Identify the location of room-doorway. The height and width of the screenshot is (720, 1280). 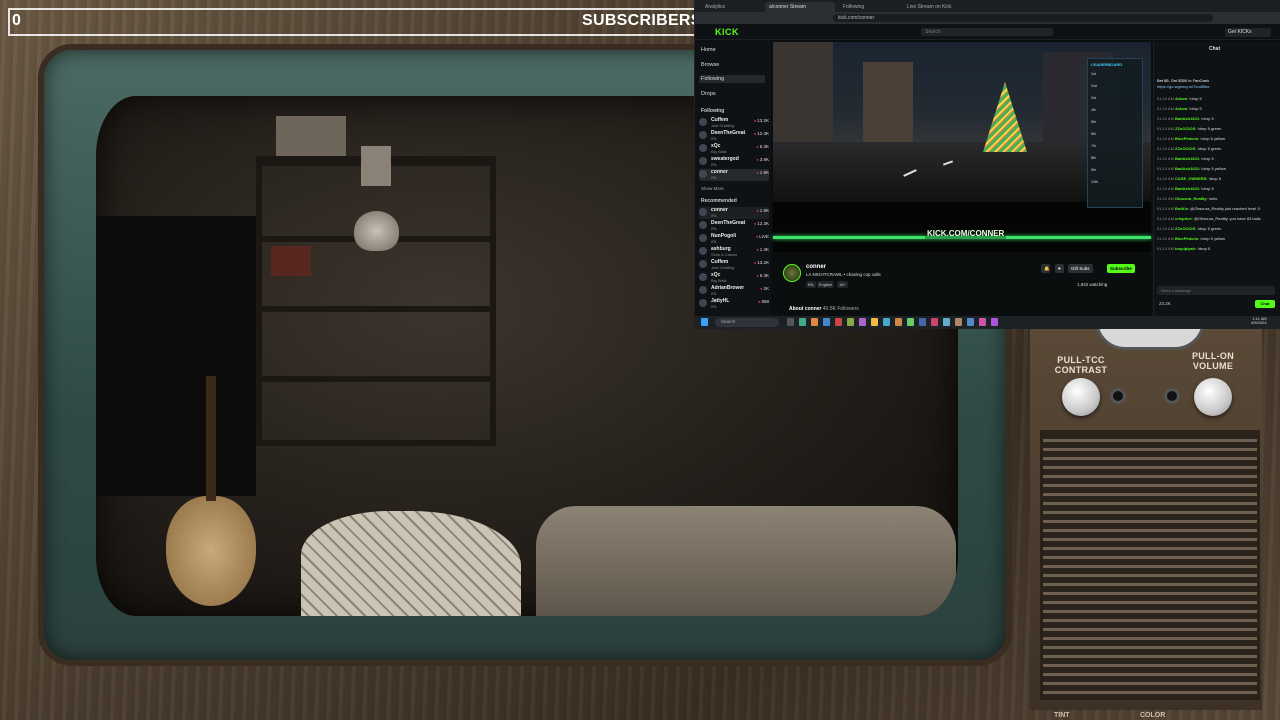
(176, 356).